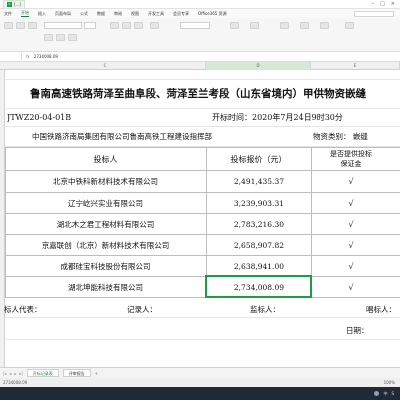 The width and height of the screenshot is (400, 400). I want to click on menu-office365: Office365 资源, so click(212, 14).